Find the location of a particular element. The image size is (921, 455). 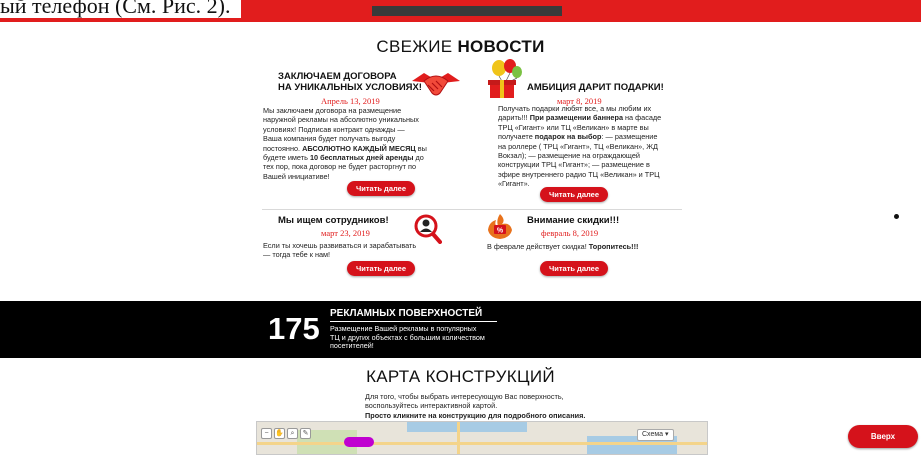

handshake-icon is located at coordinates (436, 84).